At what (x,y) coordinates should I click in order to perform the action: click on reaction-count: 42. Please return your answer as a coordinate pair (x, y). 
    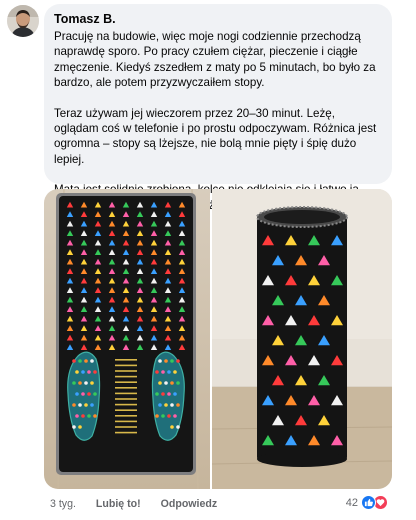
    Looking at the image, I should click on (351, 502).